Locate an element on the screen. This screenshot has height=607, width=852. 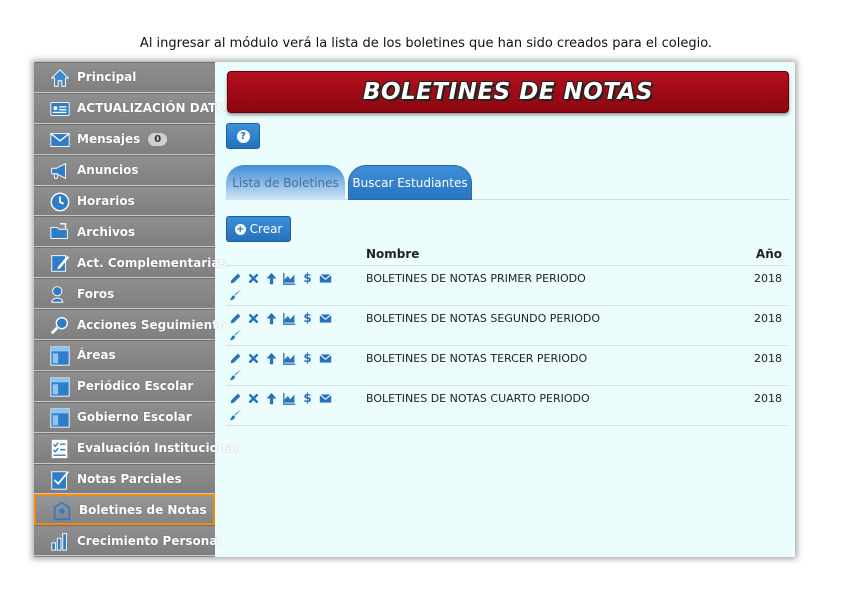
folder-icon is located at coordinates (60, 232).